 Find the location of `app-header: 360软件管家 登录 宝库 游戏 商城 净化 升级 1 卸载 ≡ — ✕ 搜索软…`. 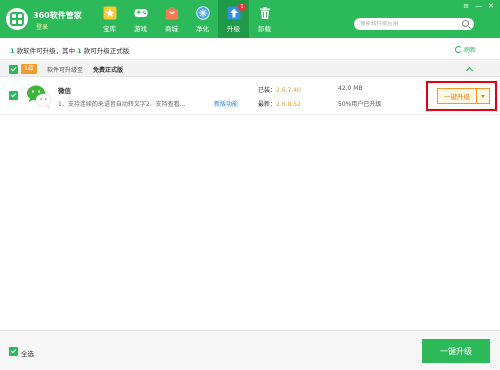

app-header: 360软件管家 登录 宝库 游戏 商城 净化 升级 1 卸载 ≡ — ✕ 搜索软… is located at coordinates (250, 19).